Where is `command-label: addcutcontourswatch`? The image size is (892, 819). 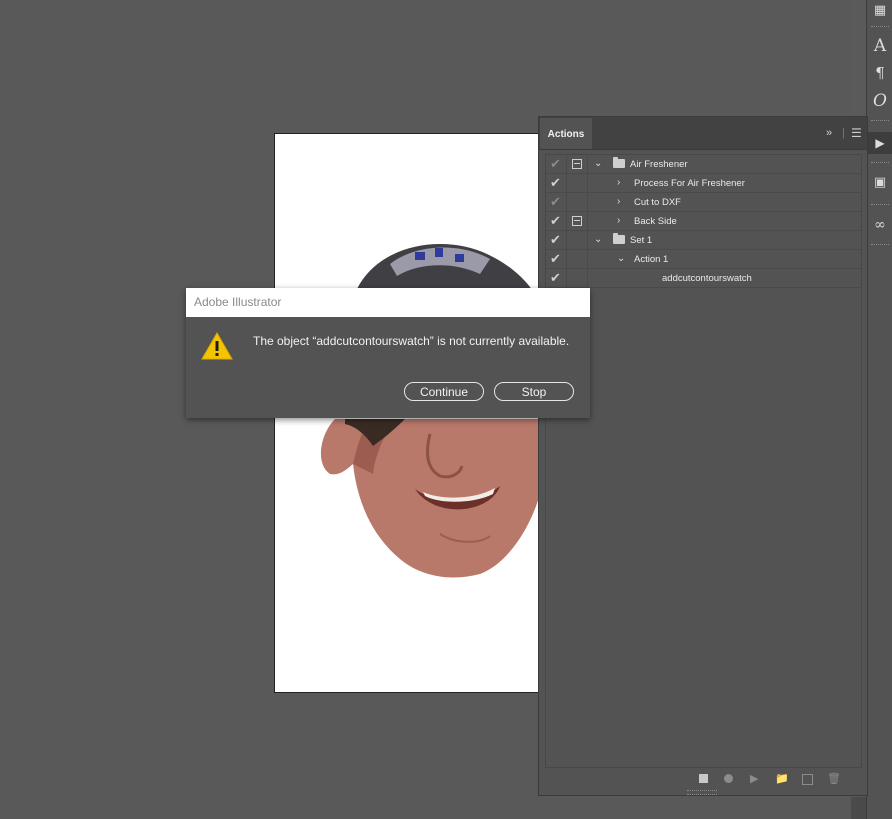 command-label: addcutcontourswatch is located at coordinates (707, 278).